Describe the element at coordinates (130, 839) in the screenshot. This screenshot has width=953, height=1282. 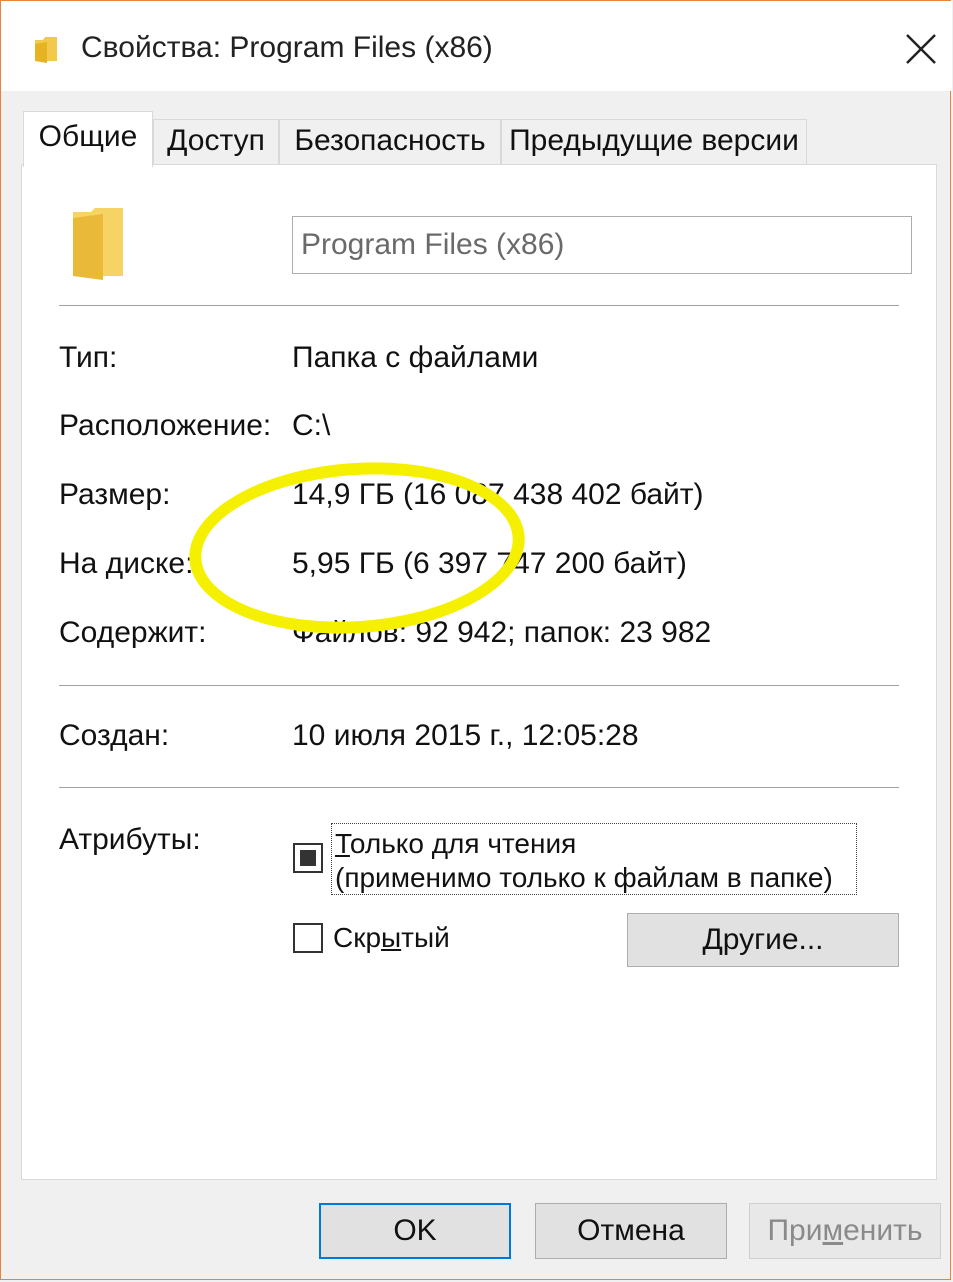
I see `attributes-label: Атрибуты:` at that location.